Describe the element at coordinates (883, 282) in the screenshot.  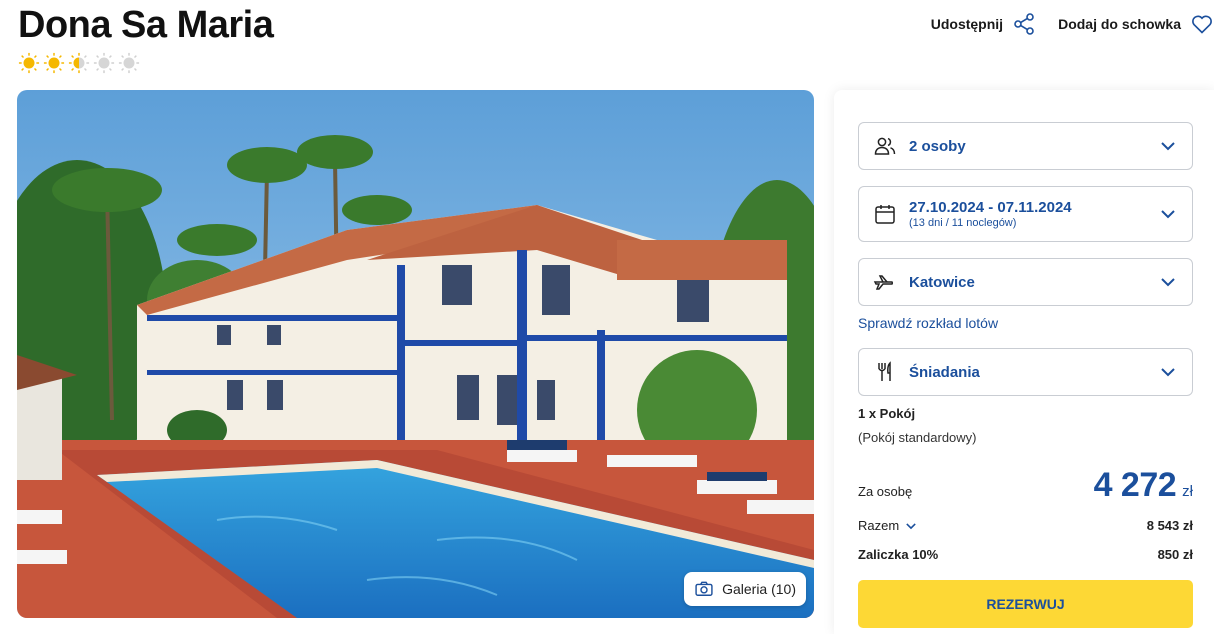
I see `plane-icon` at that location.